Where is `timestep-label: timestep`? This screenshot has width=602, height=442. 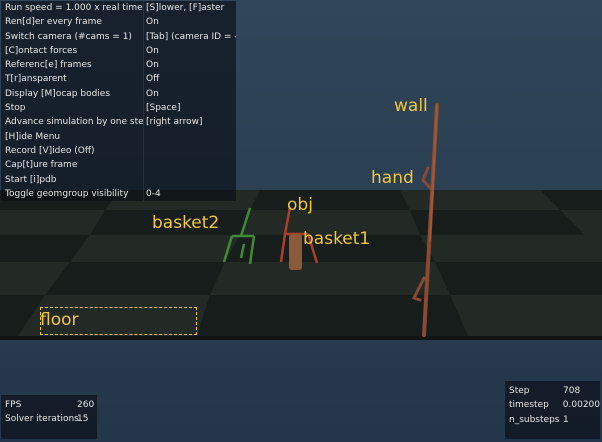
timestep-label: timestep is located at coordinates (529, 405).